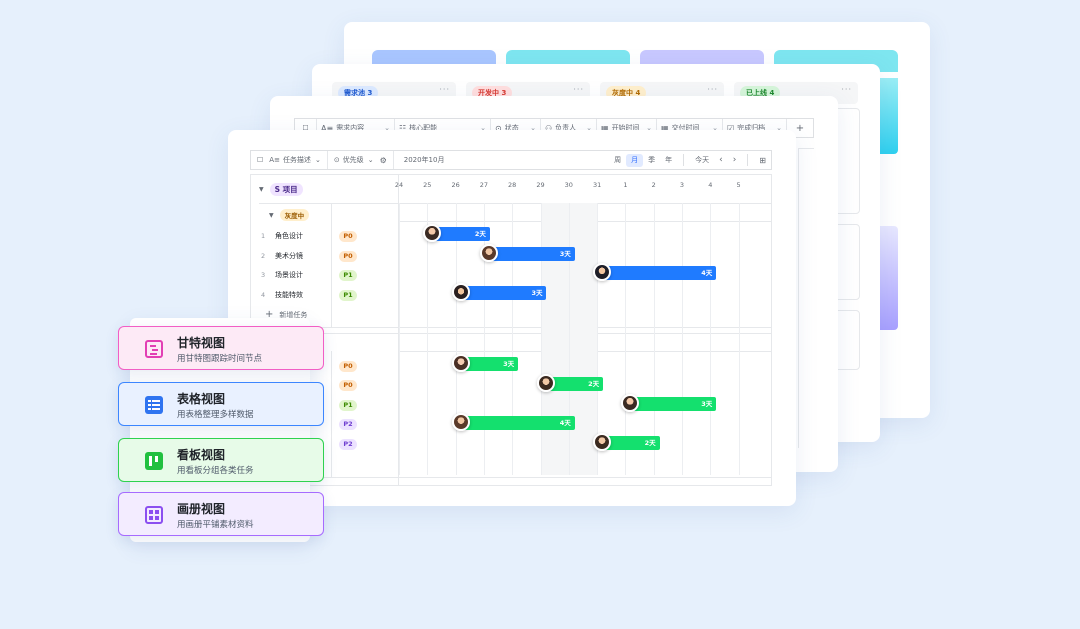  I want to click on task-row: 1 角色设计, so click(282, 236).